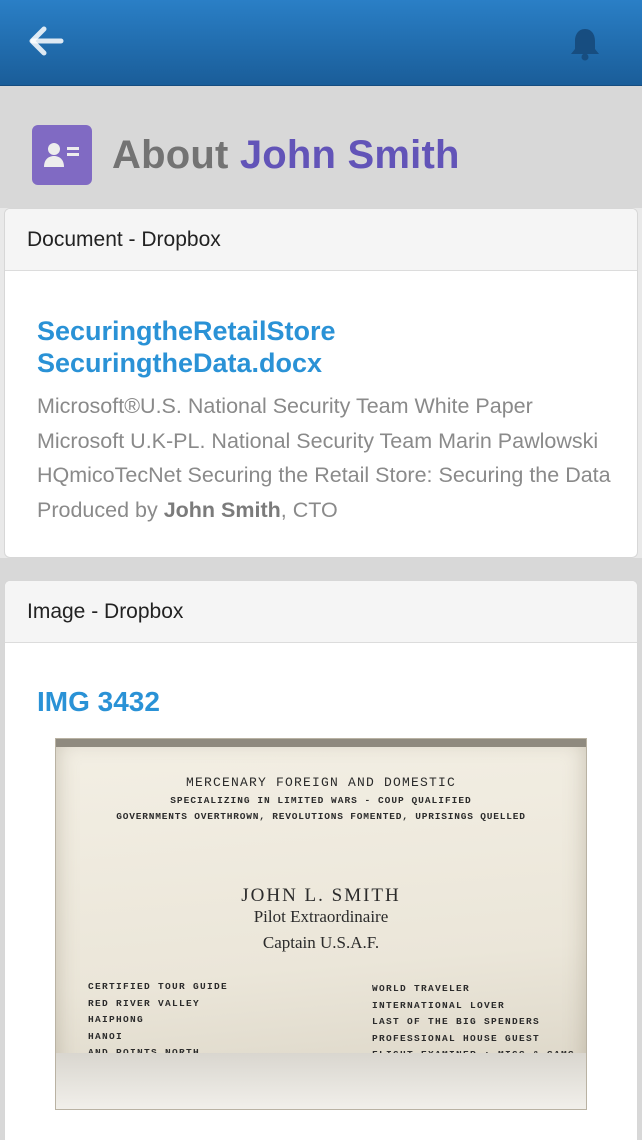 This screenshot has width=642, height=1140. Describe the element at coordinates (321, 43) in the screenshot. I see `top-navigation-bar` at that location.